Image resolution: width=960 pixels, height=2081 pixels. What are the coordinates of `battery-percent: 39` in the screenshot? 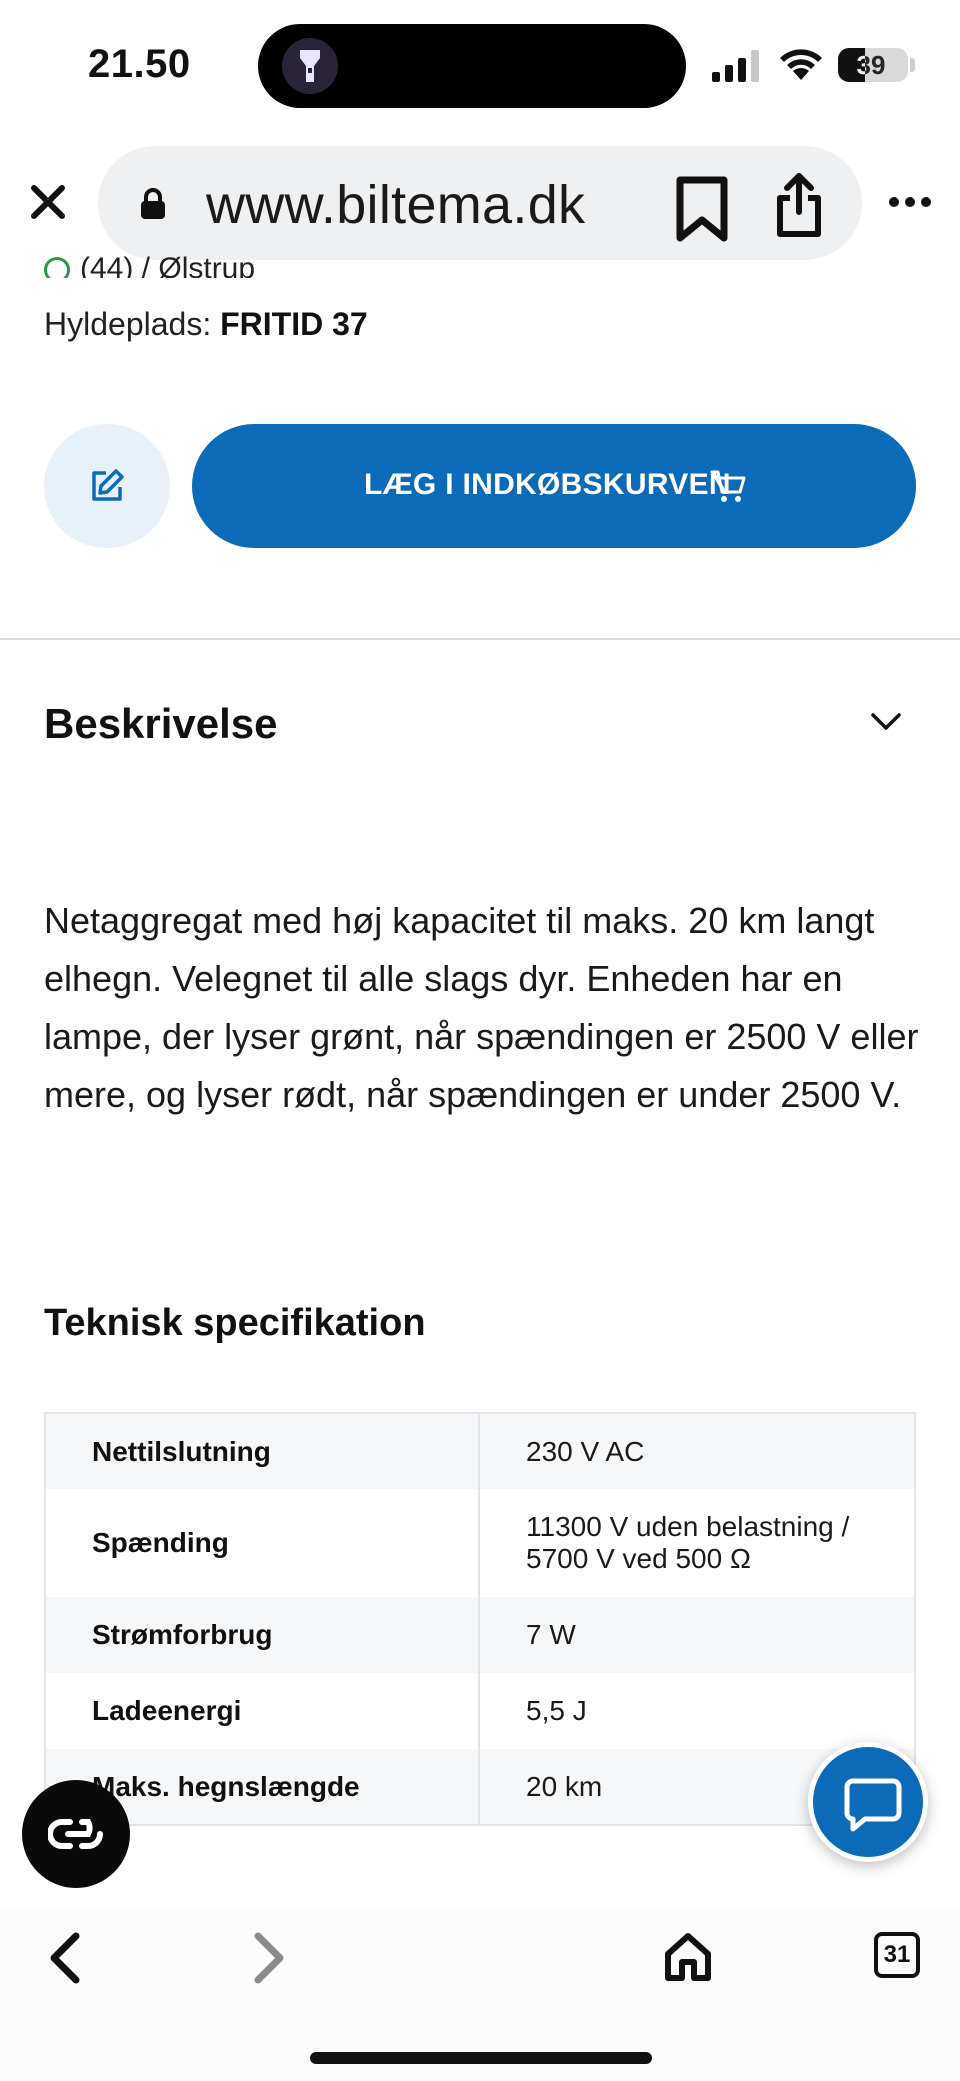 It's located at (871, 65).